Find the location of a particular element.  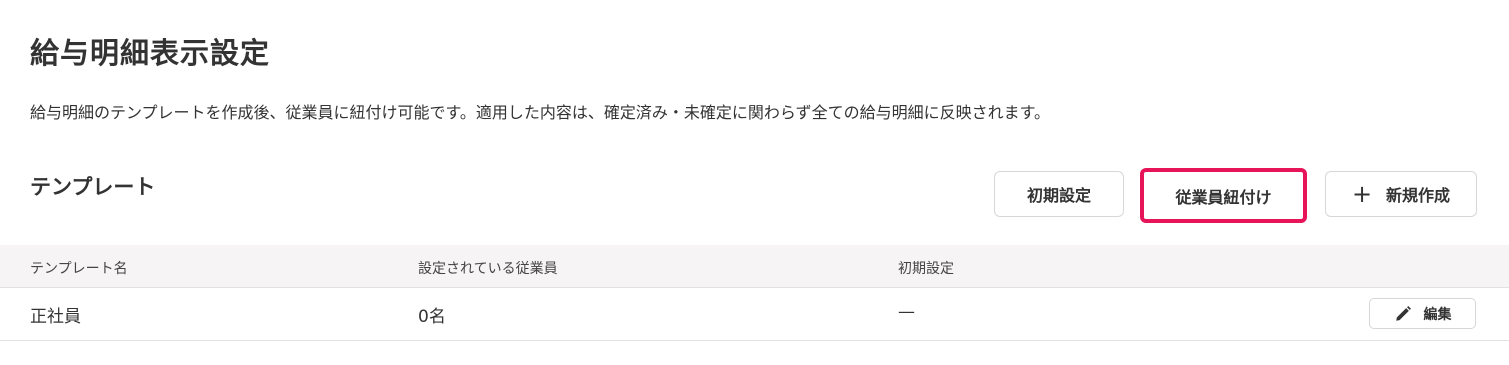

column-header-assigned-employees: 設定されている従業員 is located at coordinates (488, 269).